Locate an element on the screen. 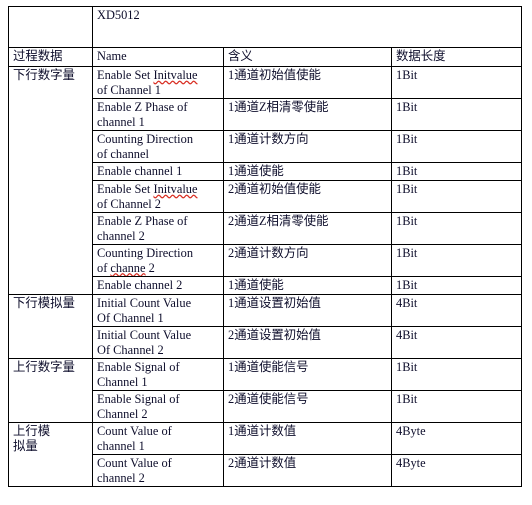  row-meaning: 1通道设置初始值 is located at coordinates (307, 310).